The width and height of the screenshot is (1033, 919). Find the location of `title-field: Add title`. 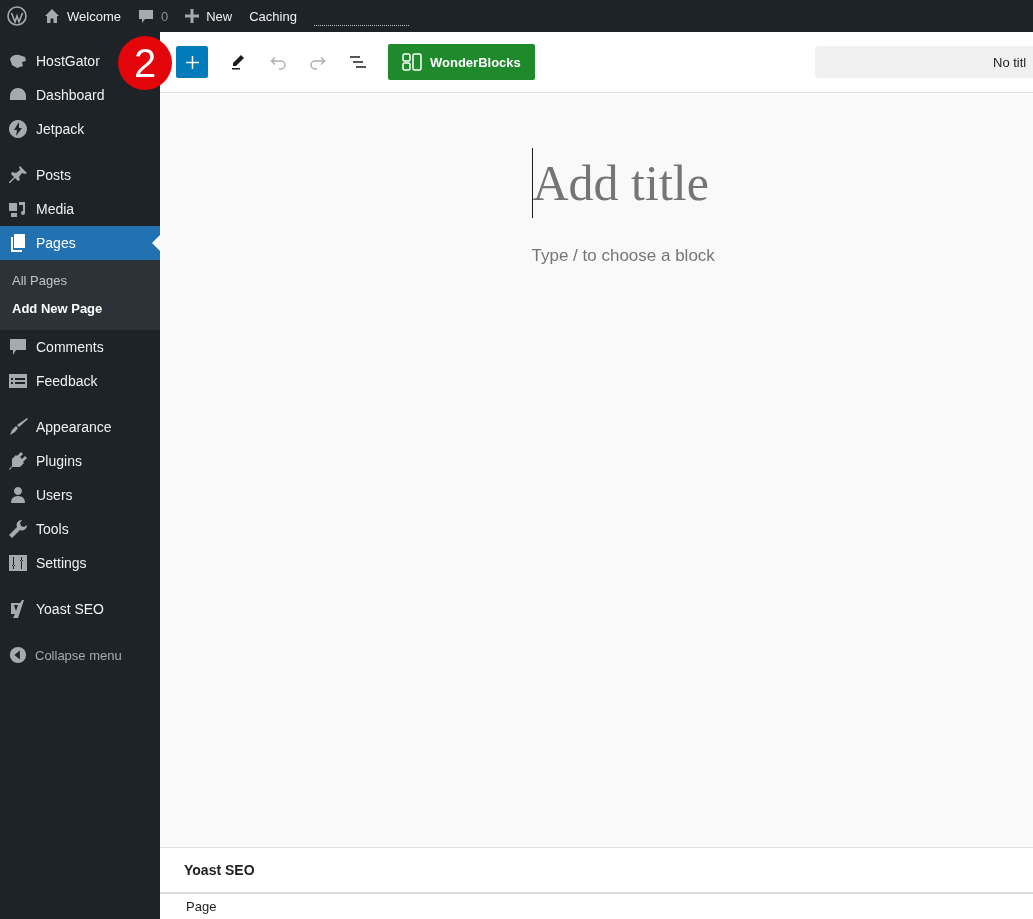

title-field: Add title is located at coordinates (647, 183).